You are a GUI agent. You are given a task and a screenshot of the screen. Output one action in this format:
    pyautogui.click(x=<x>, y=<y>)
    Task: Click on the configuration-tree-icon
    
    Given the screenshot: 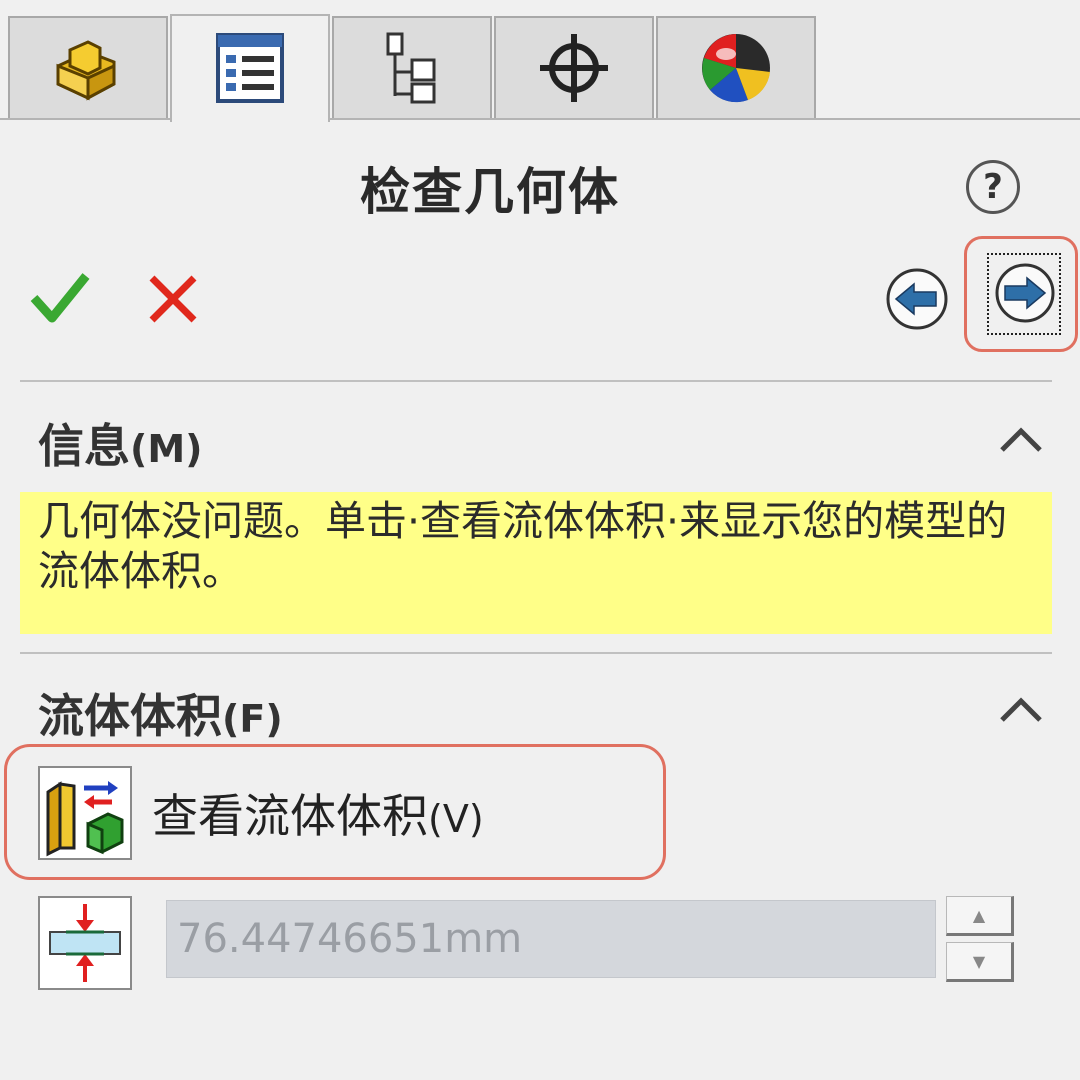 What is the action you would take?
    pyautogui.click(x=411, y=68)
    